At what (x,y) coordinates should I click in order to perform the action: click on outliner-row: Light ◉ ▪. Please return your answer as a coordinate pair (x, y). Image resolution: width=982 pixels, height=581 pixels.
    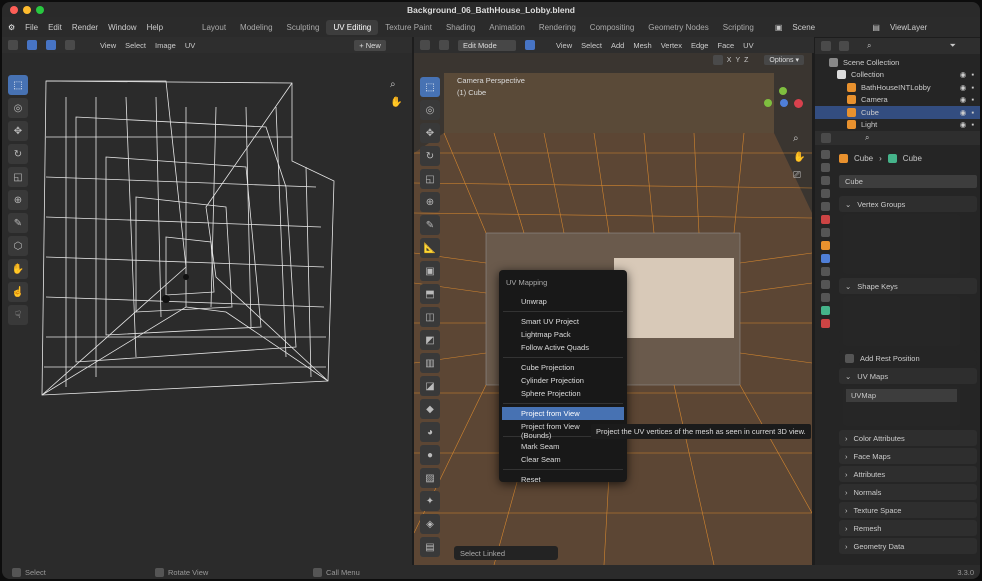
    Looking at the image, I should click on (897, 125).